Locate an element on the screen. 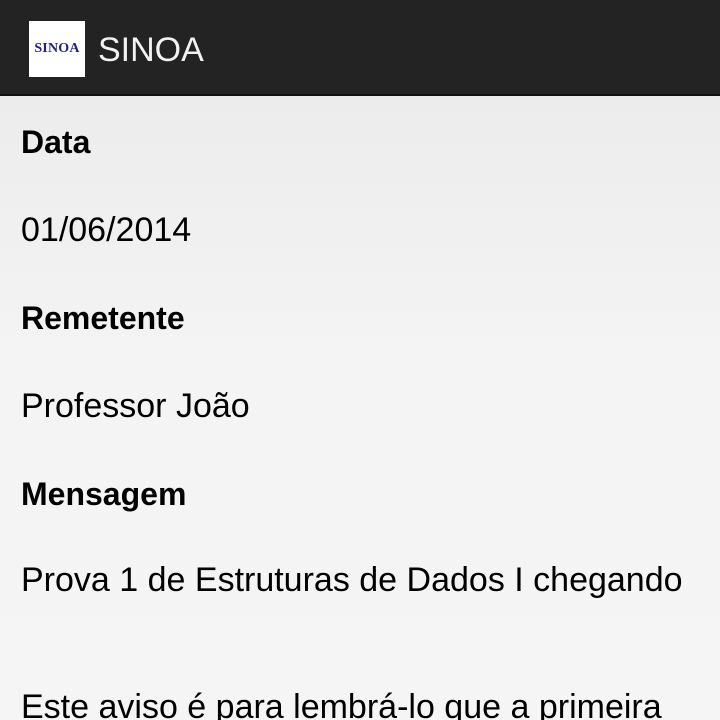 The height and width of the screenshot is (720, 720). app-logo-icon: SINOA is located at coordinates (57, 49).